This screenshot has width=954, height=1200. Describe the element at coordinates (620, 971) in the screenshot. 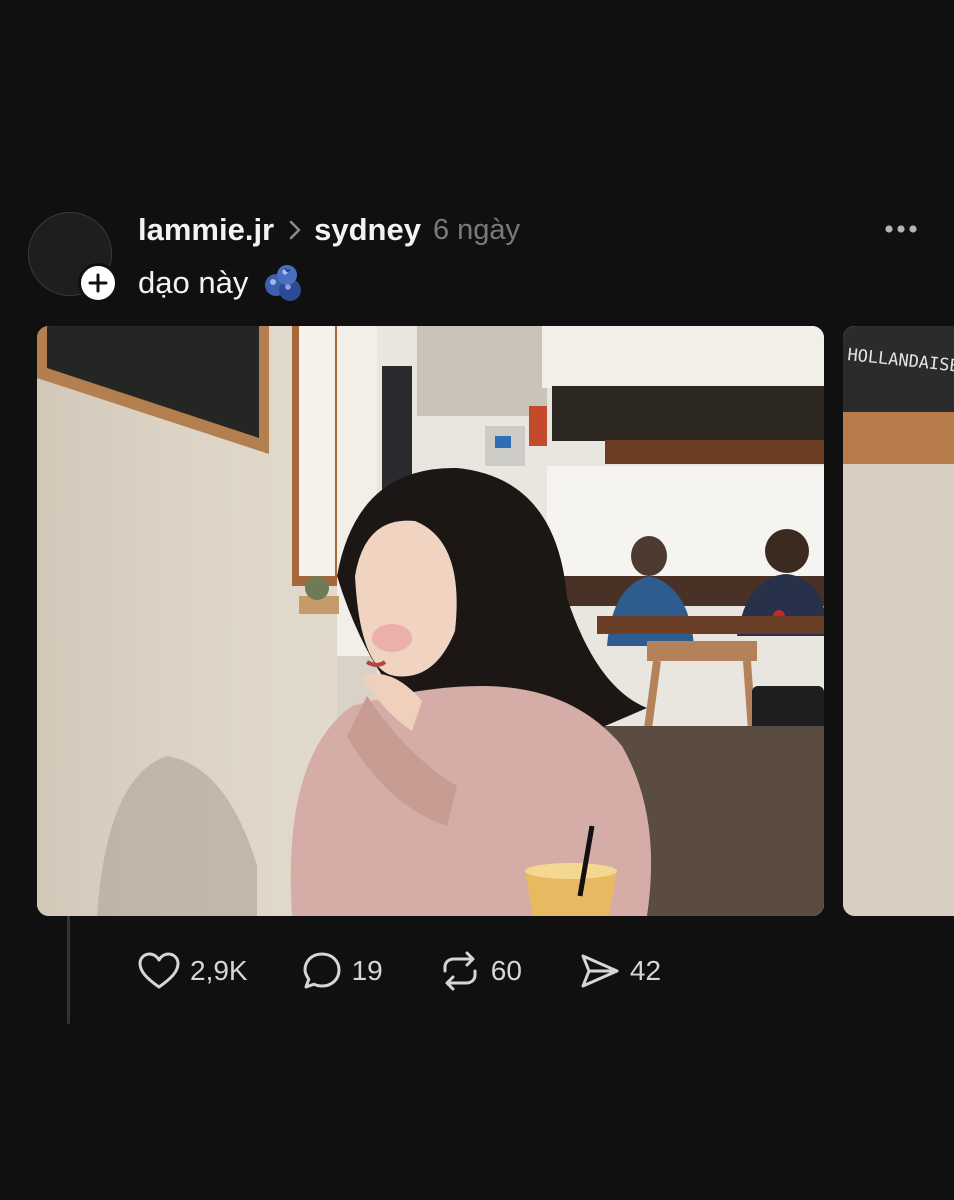

I see `share-button: 42` at that location.